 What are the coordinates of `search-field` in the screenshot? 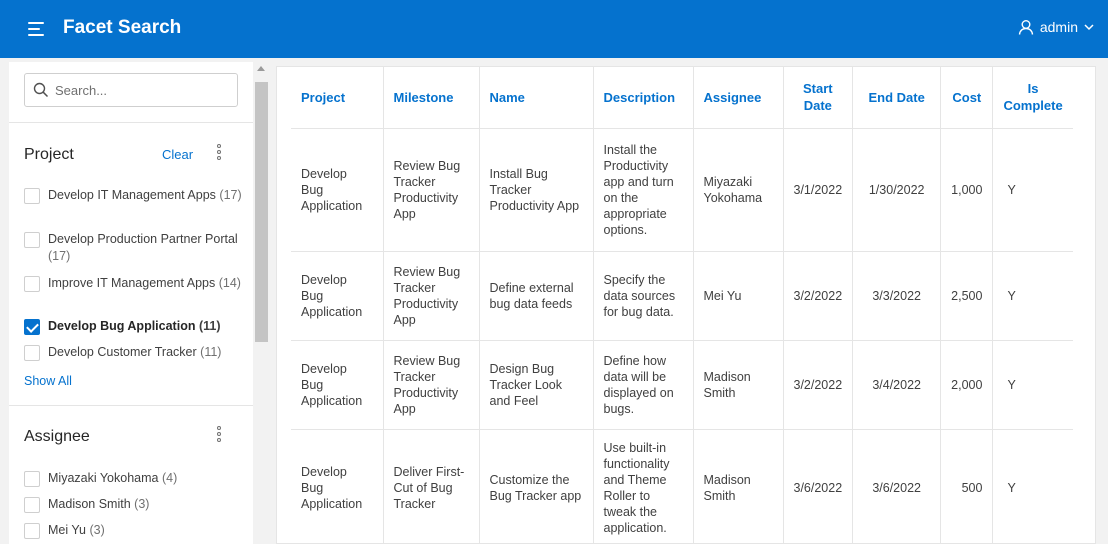 It's located at (131, 90).